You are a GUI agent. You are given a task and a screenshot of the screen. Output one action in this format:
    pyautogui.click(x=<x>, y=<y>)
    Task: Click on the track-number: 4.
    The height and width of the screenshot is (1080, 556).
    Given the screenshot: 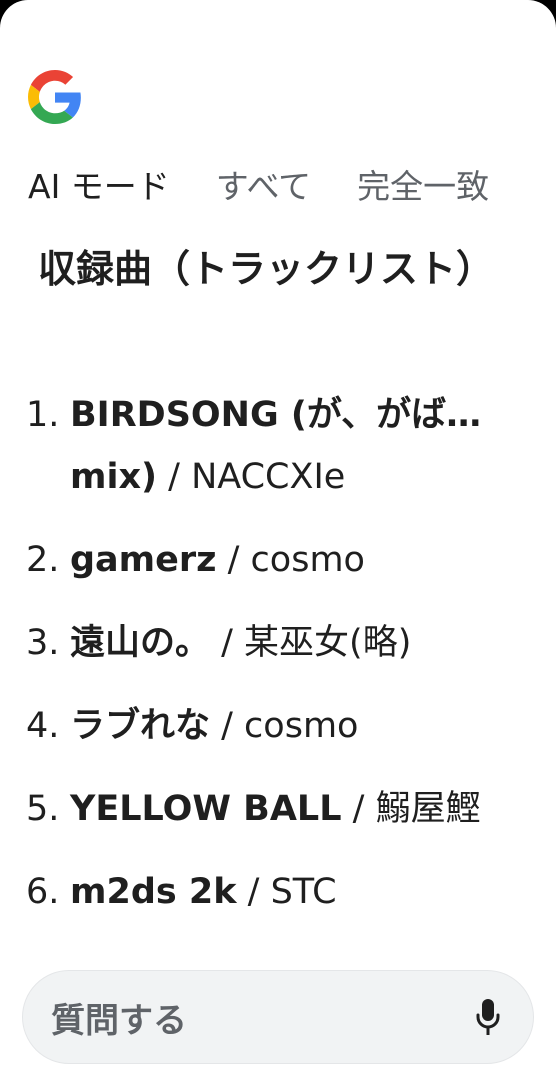 What is the action you would take?
    pyautogui.click(x=43, y=726)
    